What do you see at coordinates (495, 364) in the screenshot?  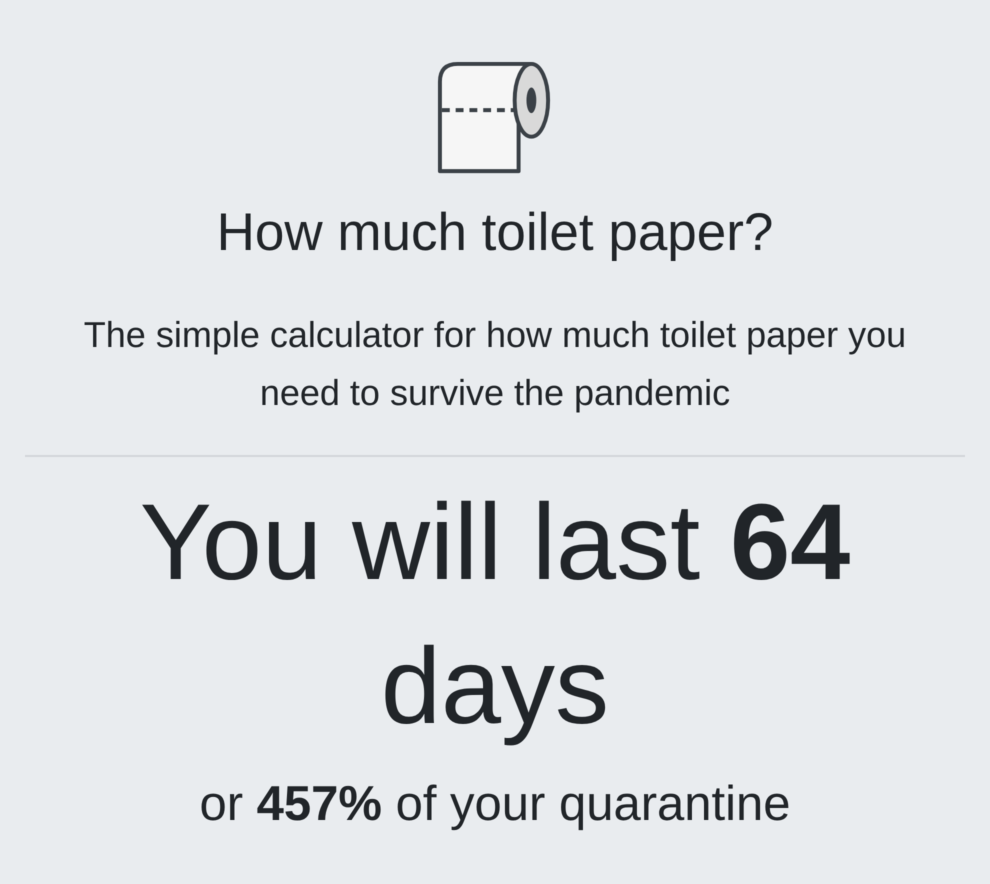 I see `page-subtitle: The simple calculator for how much toilet paper you need to survive the pandemic` at bounding box center [495, 364].